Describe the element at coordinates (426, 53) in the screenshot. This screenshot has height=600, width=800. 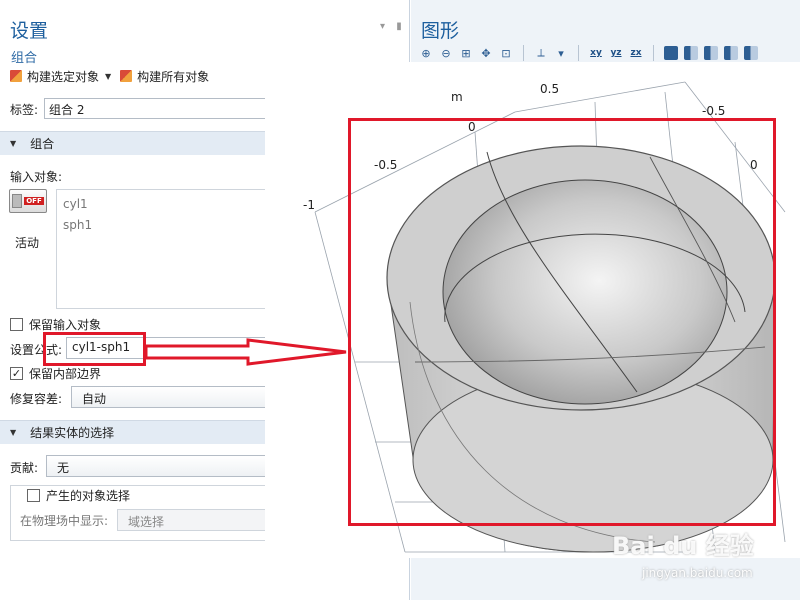
I see `zoom-in-icon: ⊕` at that location.